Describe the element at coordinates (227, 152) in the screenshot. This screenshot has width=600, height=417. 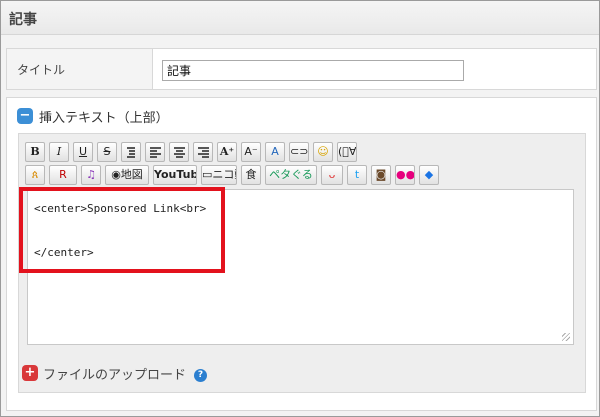
I see `font-larger-button: A⁺` at that location.